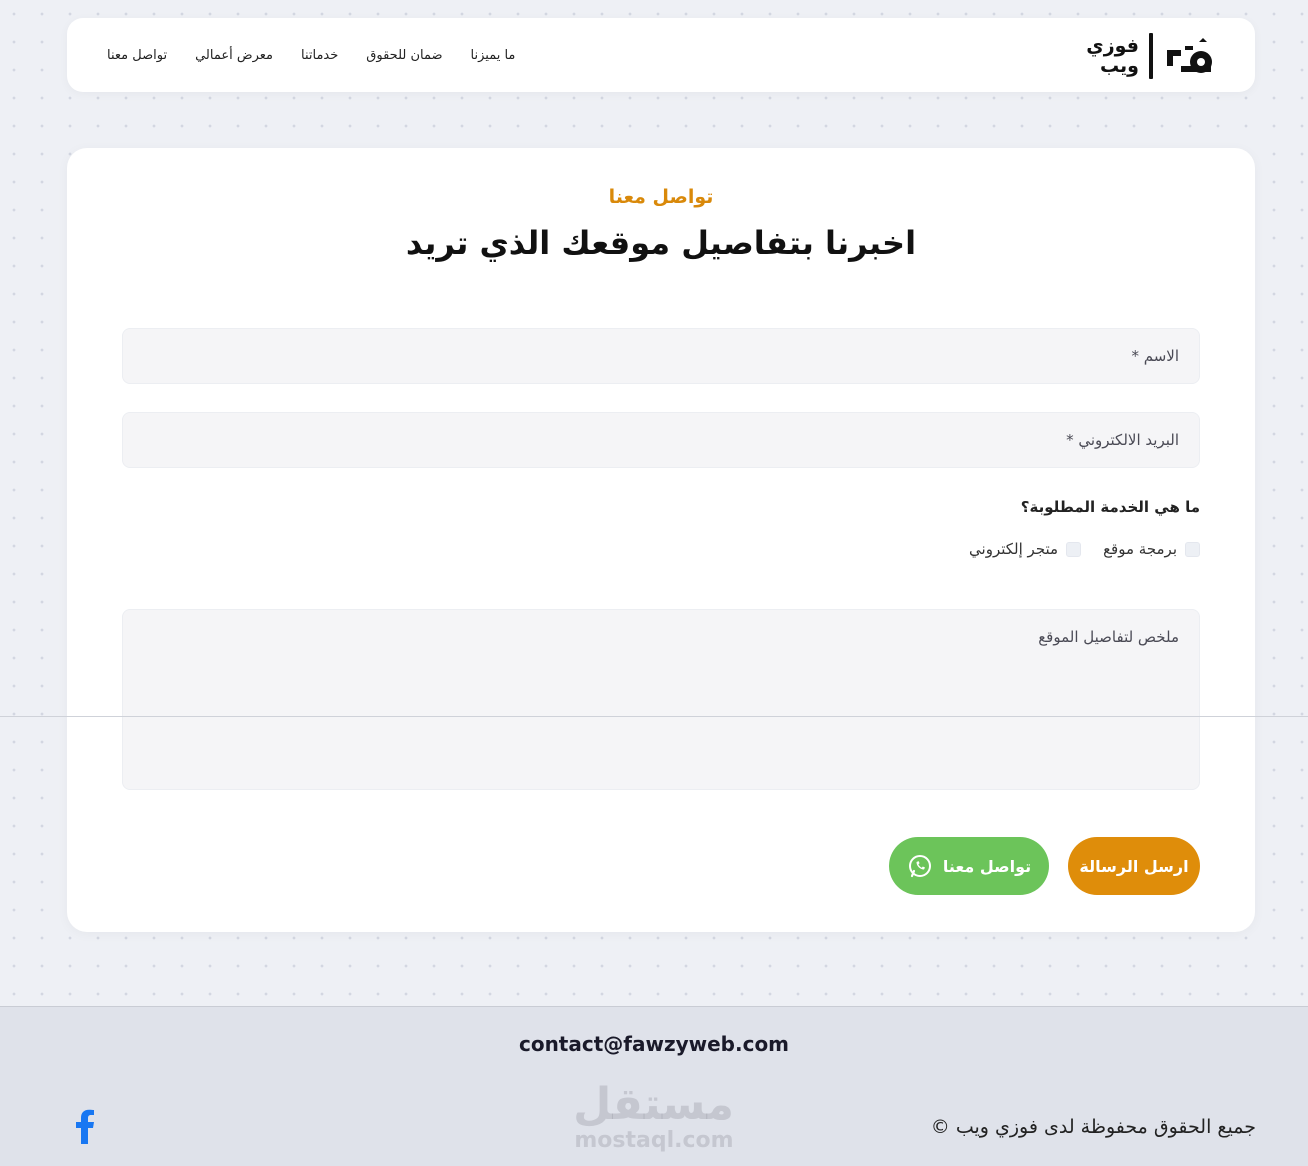 This screenshot has height=1166, width=1308. What do you see at coordinates (661, 356) in the screenshot?
I see `name-field` at bounding box center [661, 356].